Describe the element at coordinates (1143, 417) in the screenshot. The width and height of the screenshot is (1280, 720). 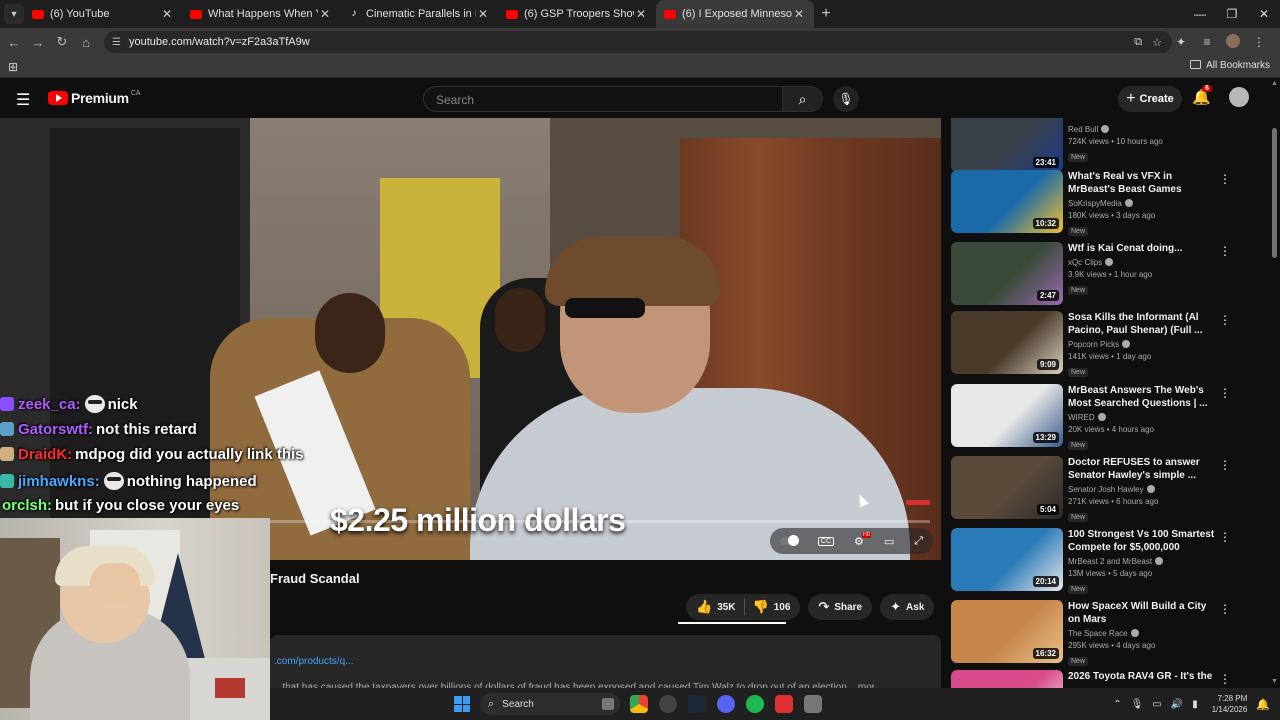
I see `channel-name: WIRED` at that location.